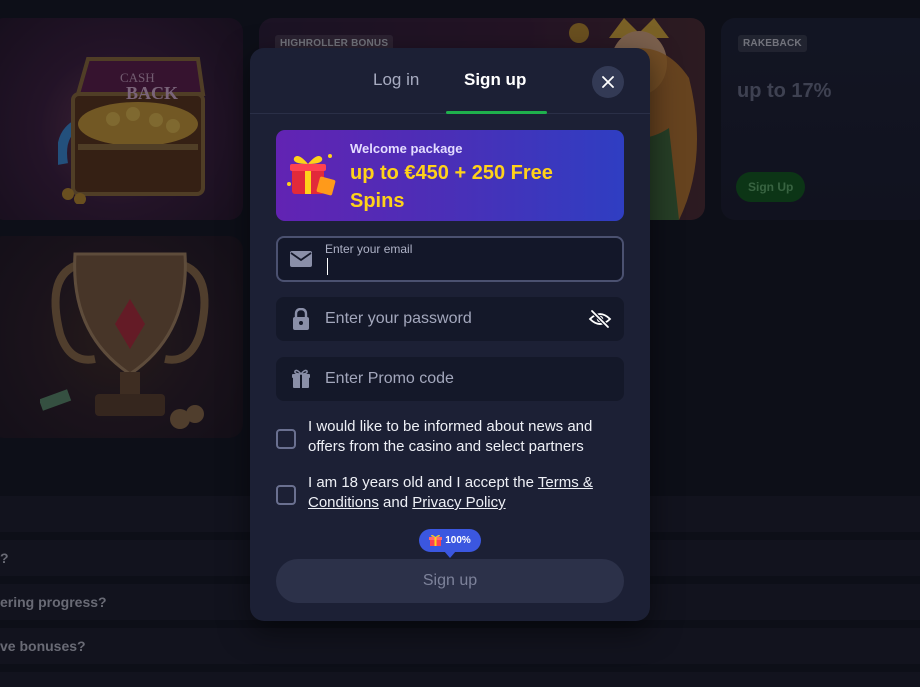 This screenshot has width=920, height=687. I want to click on email-label: Enter your email, so click(369, 249).